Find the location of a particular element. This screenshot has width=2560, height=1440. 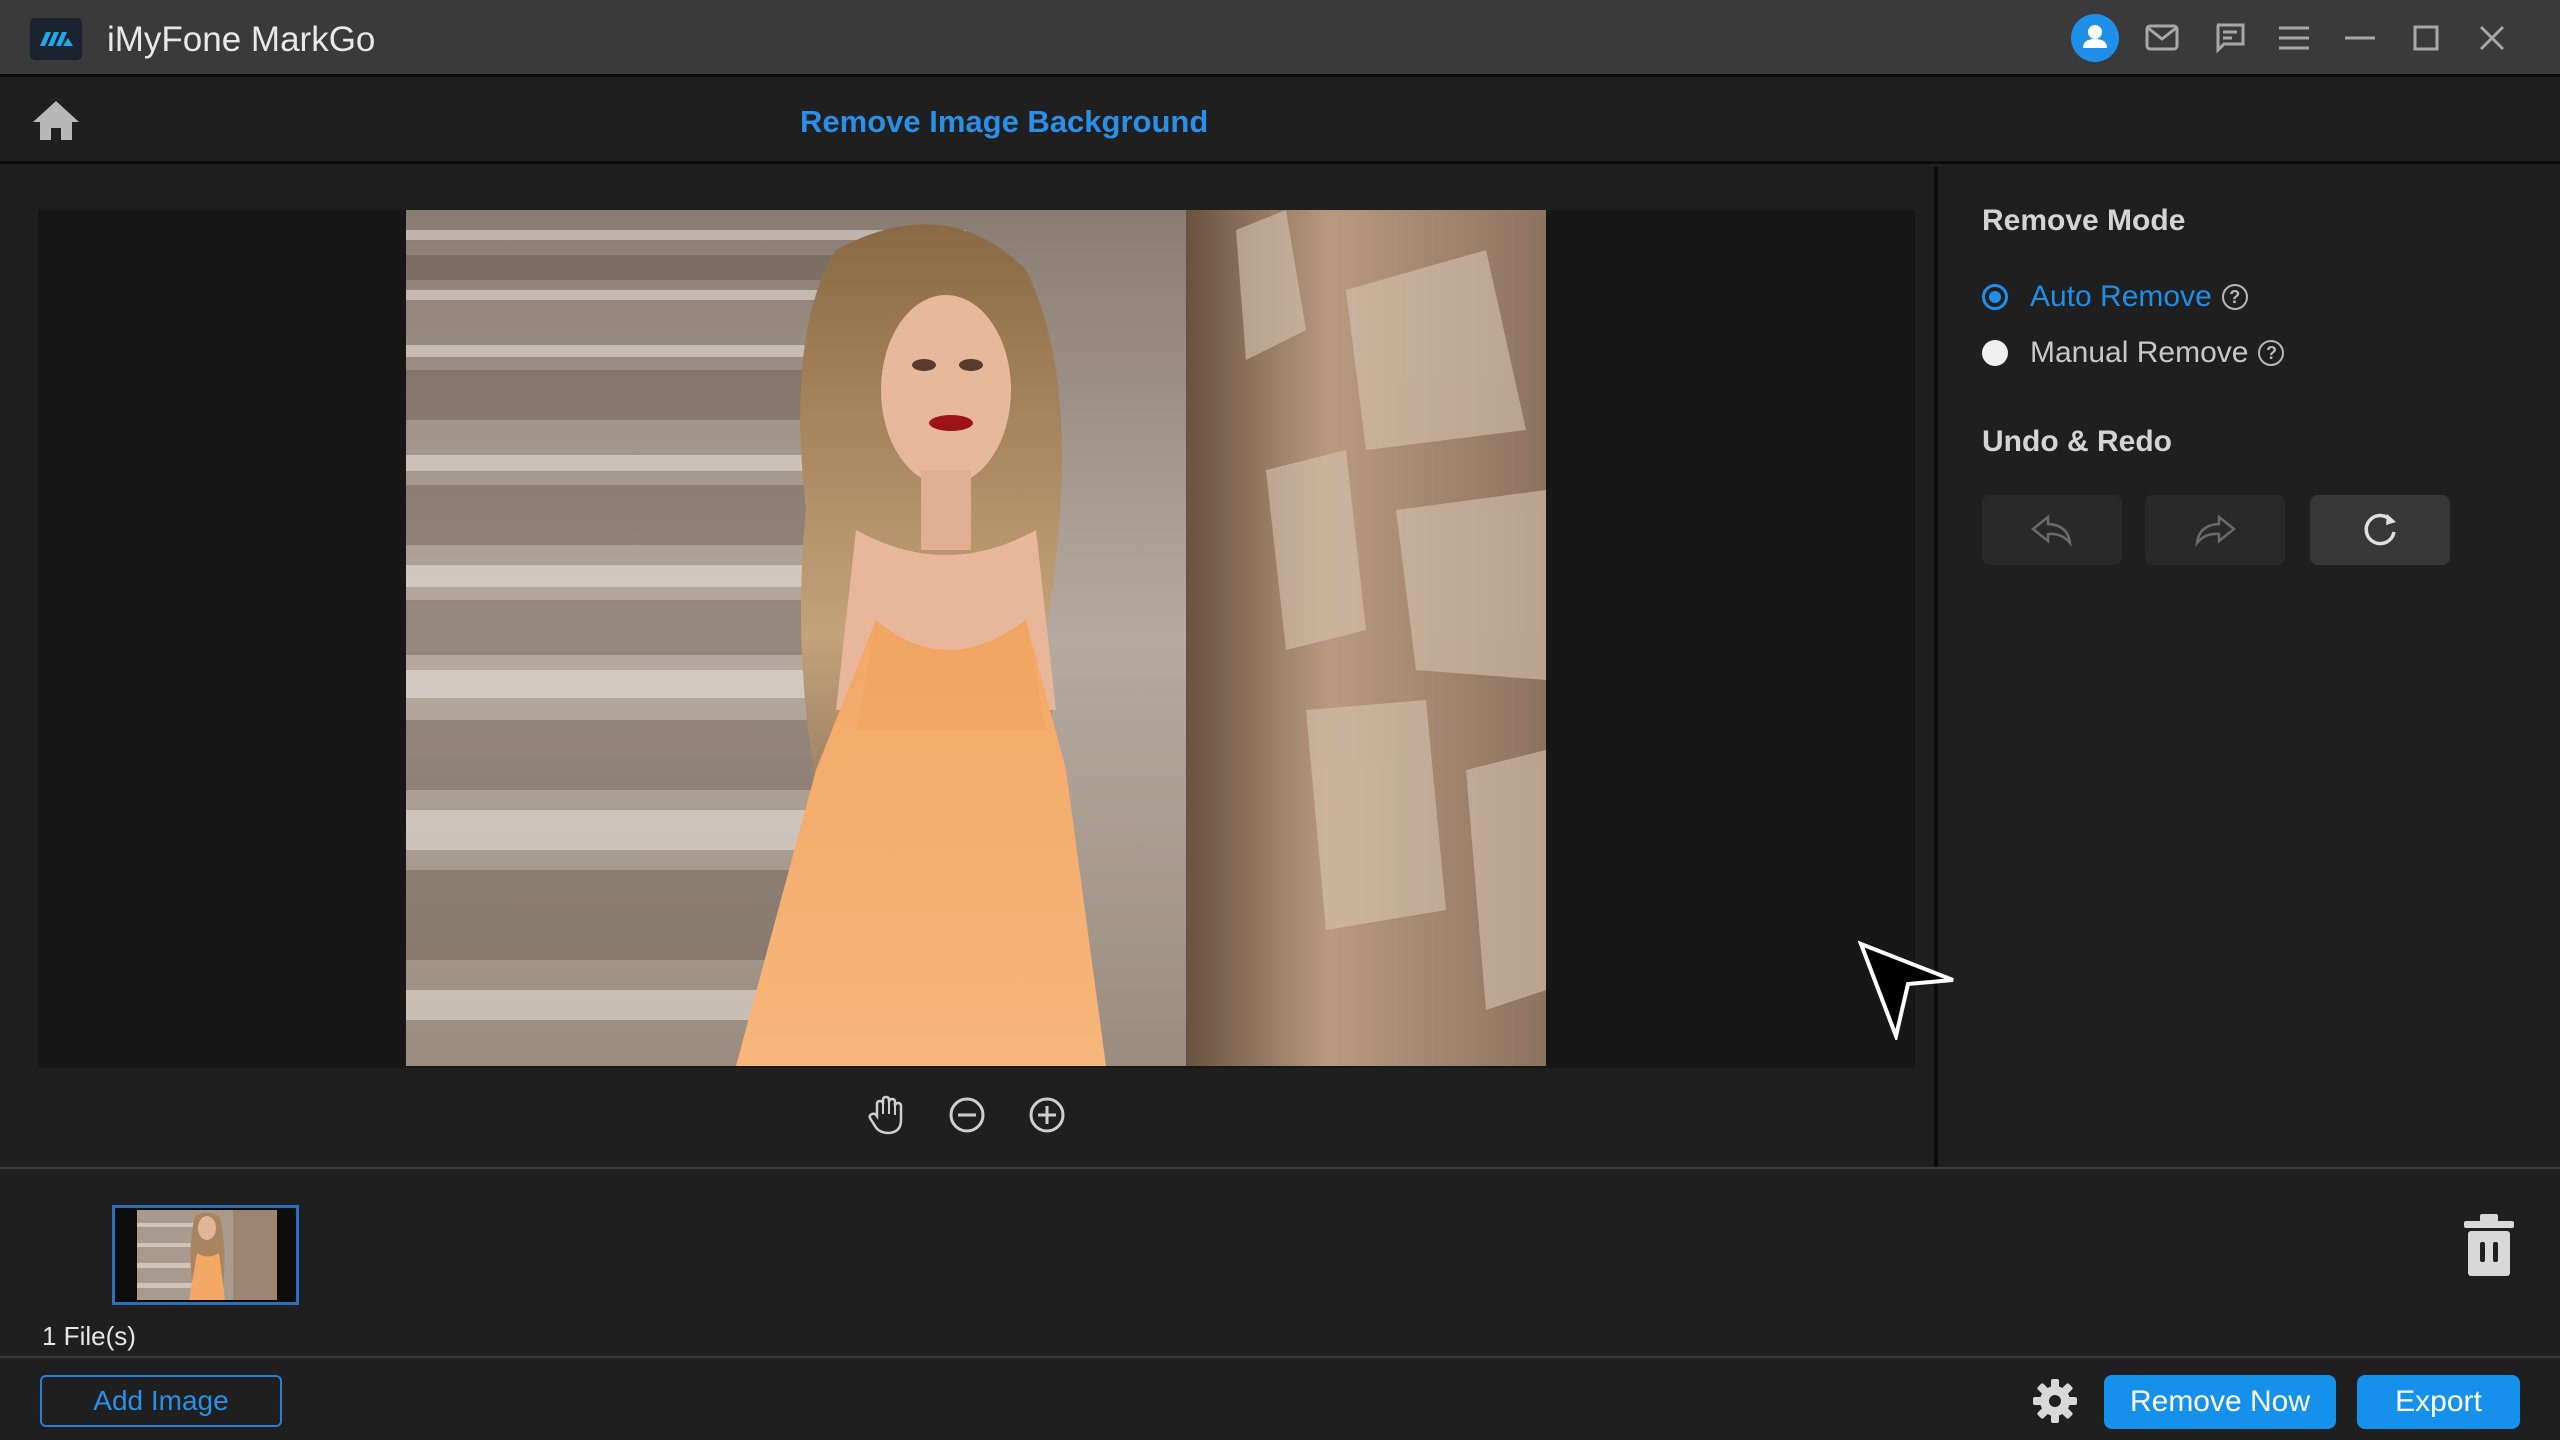

reset-button is located at coordinates (2380, 530).